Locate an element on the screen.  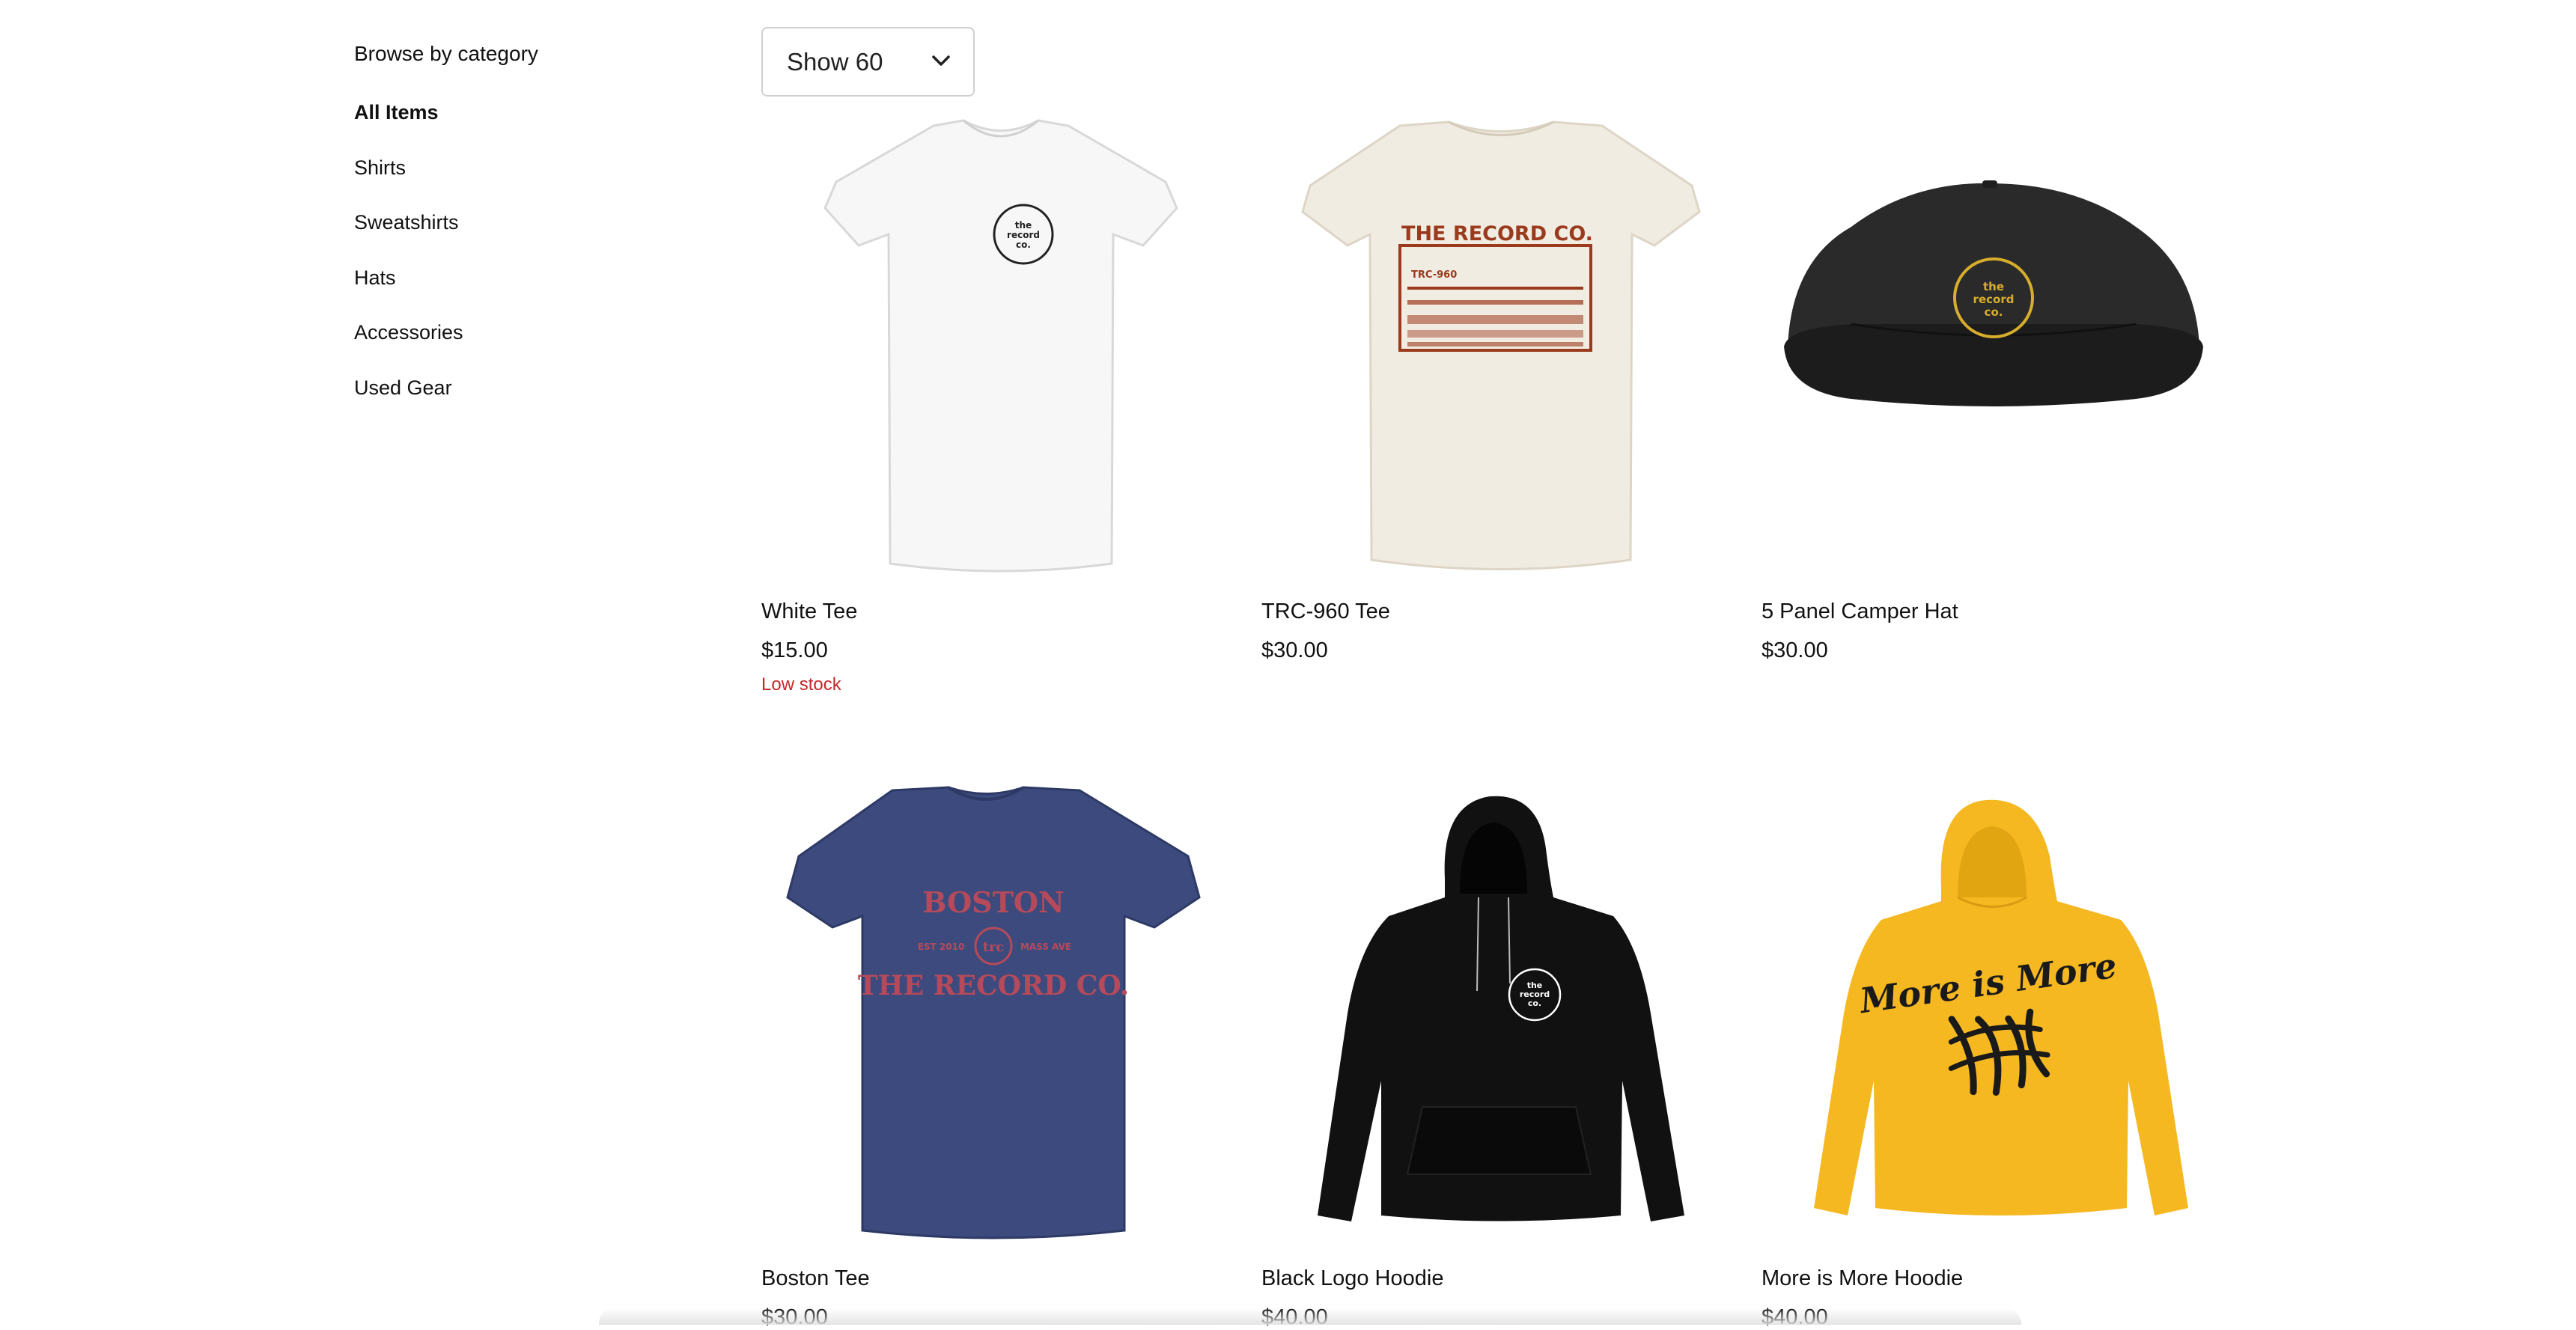
boston-print-bottom: THE RECORD CO. is located at coordinates (993, 985).